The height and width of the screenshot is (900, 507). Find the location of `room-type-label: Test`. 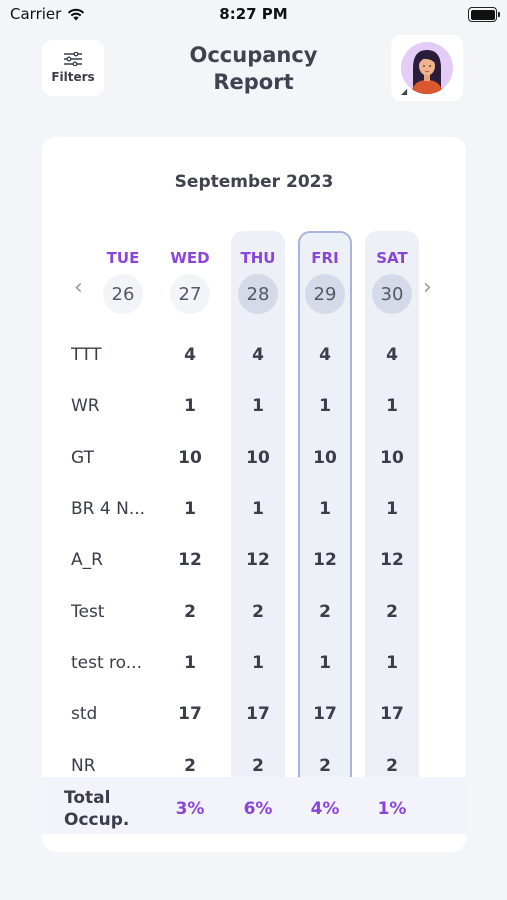

room-type-label: Test is located at coordinates (88, 612).